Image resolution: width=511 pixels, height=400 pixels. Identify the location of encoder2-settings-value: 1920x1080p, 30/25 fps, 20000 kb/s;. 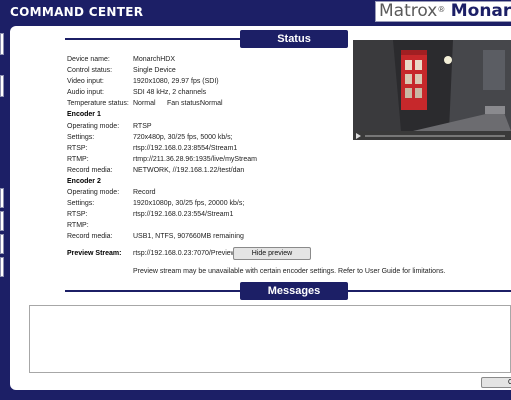
(189, 203).